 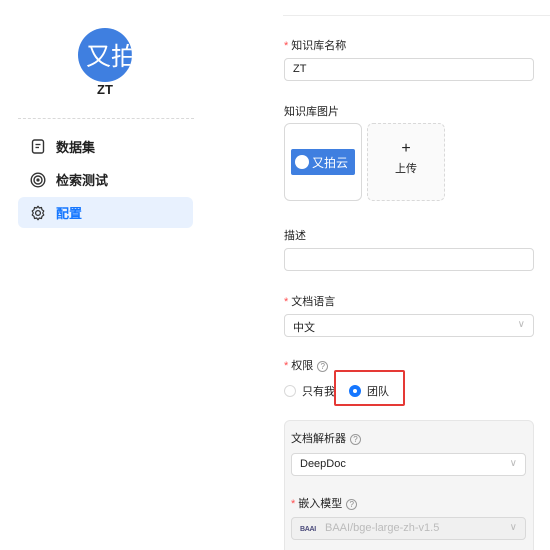 I want to click on logo-mark-icon, so click(x=302, y=162).